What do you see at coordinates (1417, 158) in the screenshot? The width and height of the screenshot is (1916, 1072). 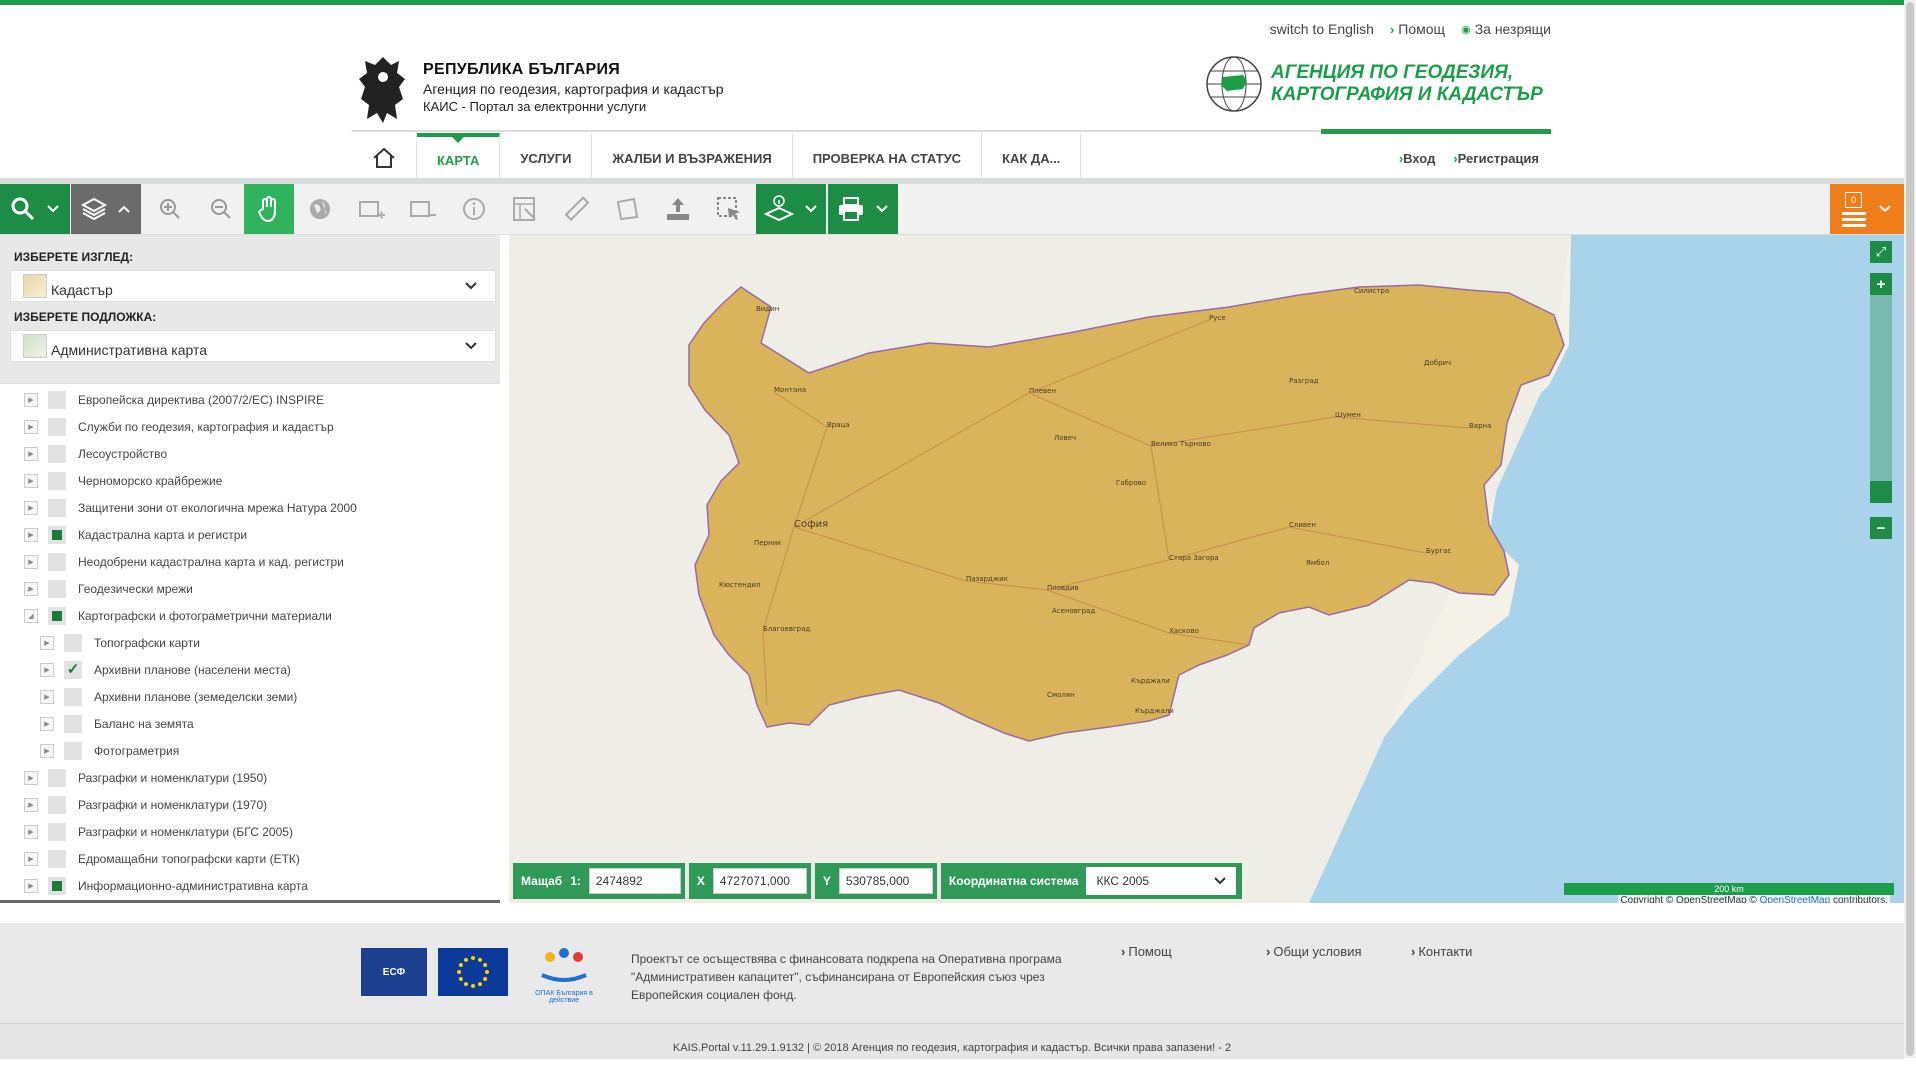 I see `login-link: ›Вход` at bounding box center [1417, 158].